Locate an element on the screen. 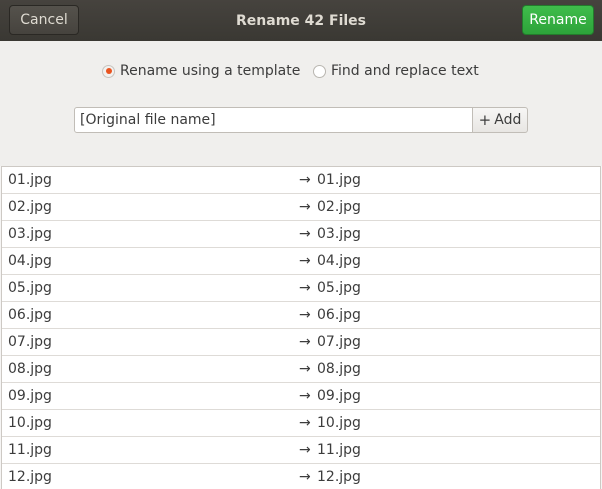 The image size is (602, 489). new-filename: 11.jpg is located at coordinates (339, 450).